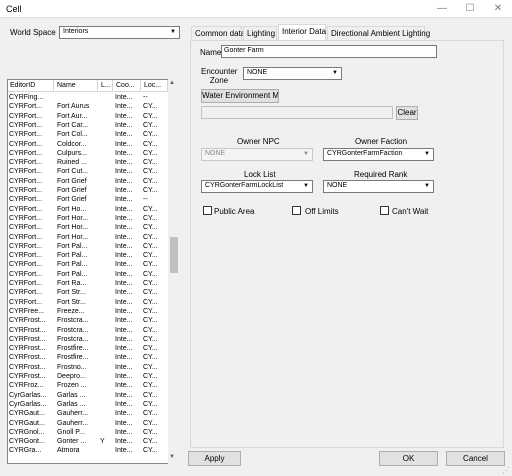 The height and width of the screenshot is (476, 512). What do you see at coordinates (407, 113) in the screenshot?
I see `clear-button: Clear` at bounding box center [407, 113].